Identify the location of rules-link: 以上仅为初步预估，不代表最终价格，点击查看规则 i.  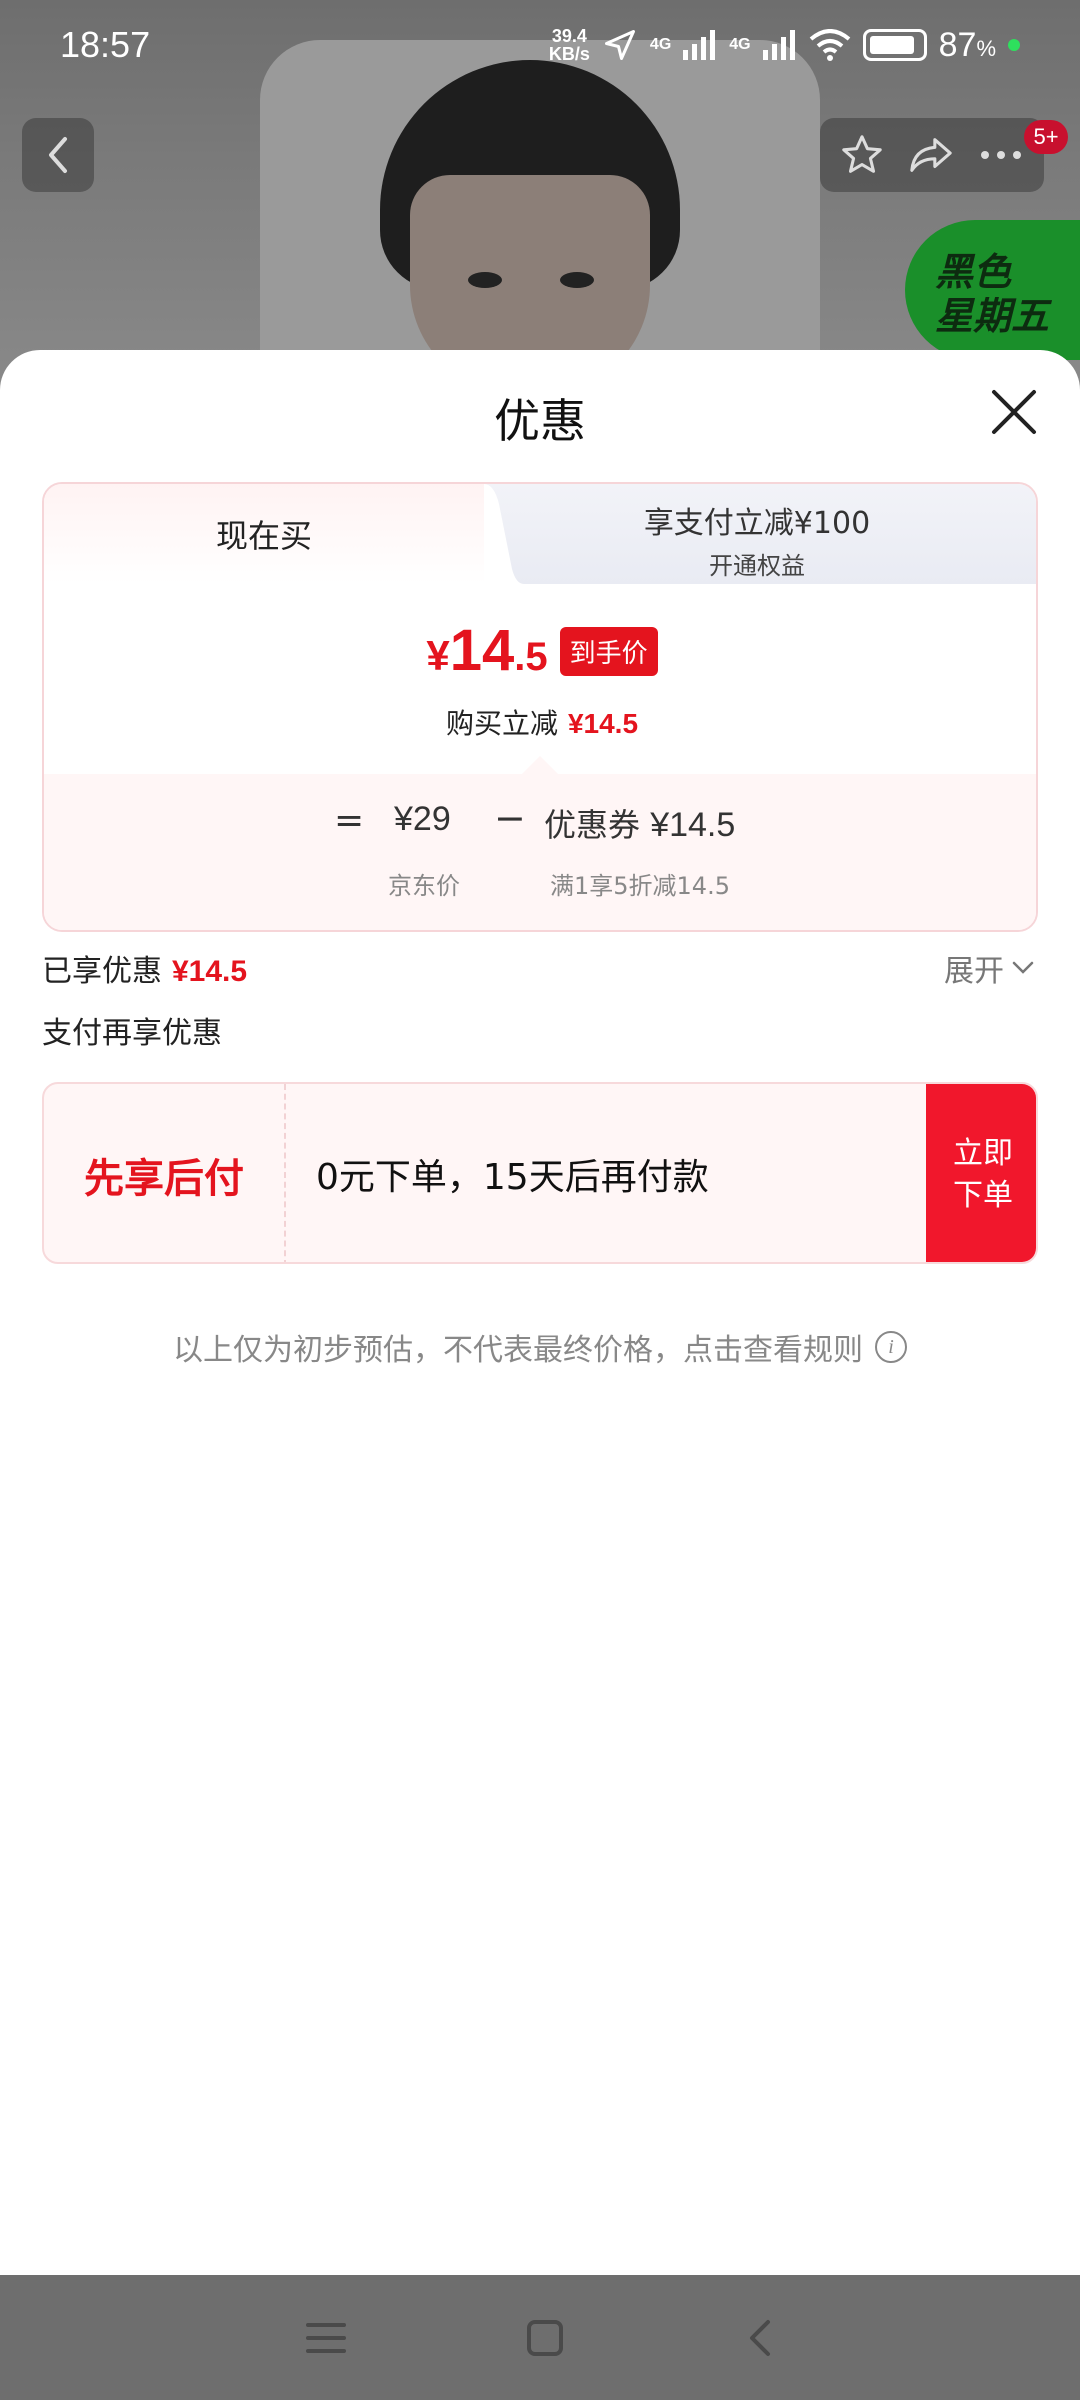
(540, 1347).